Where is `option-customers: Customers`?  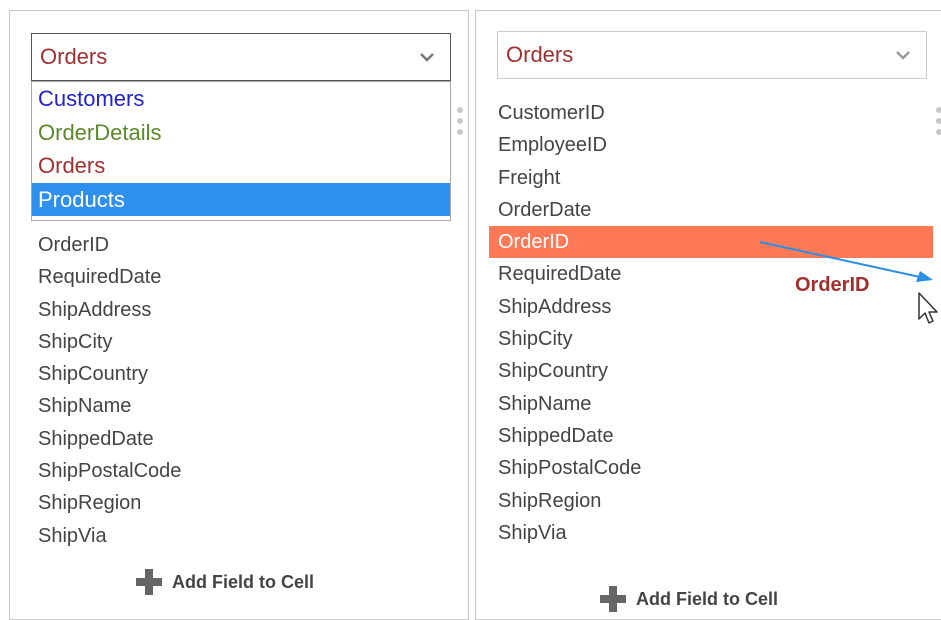 option-customers: Customers is located at coordinates (241, 99).